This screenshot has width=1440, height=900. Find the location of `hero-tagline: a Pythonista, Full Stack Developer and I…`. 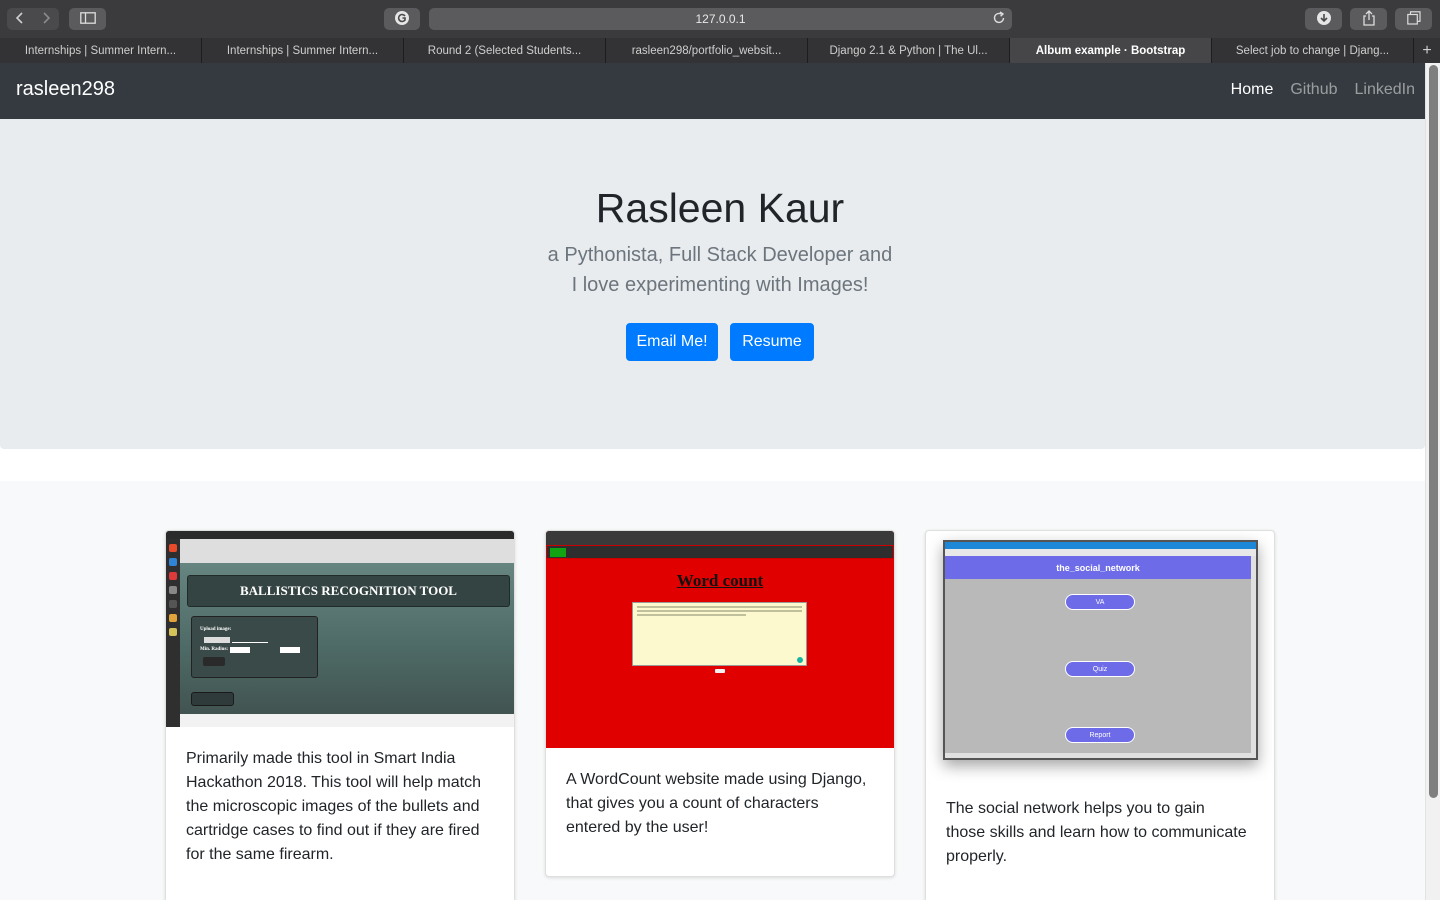

hero-tagline: a Pythonista, Full Stack Developer and I… is located at coordinates (712, 270).